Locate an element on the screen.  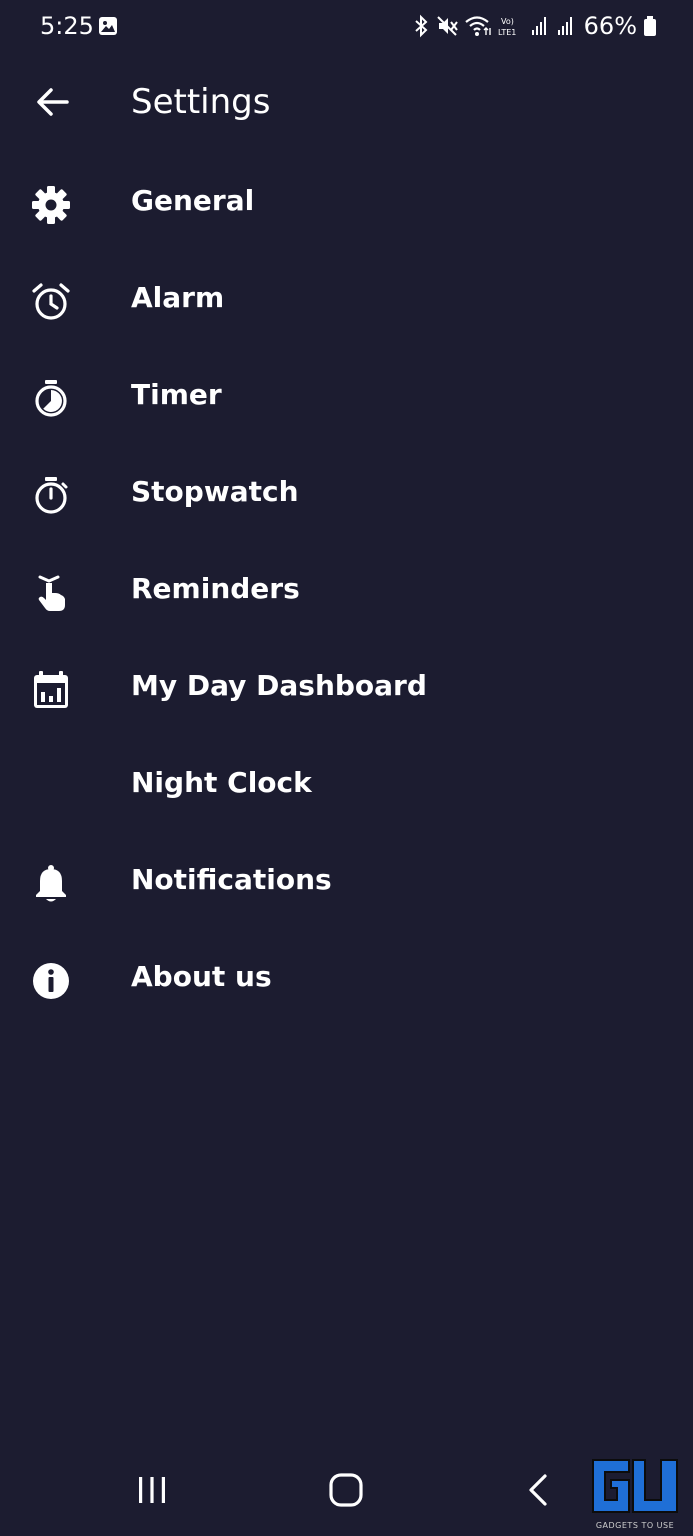
recents-icon is located at coordinates (152, 1492).